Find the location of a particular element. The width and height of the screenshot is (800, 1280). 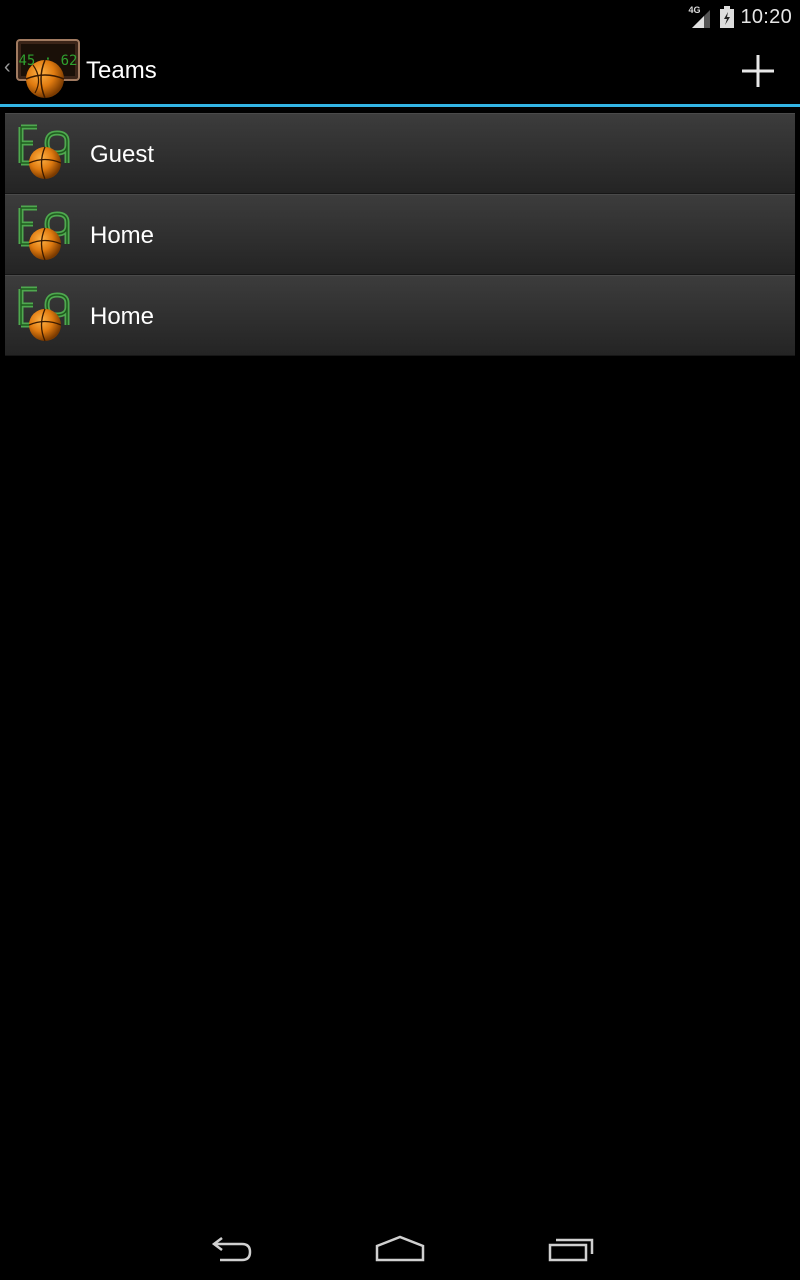

nav-home-button is located at coordinates (400, 1249).